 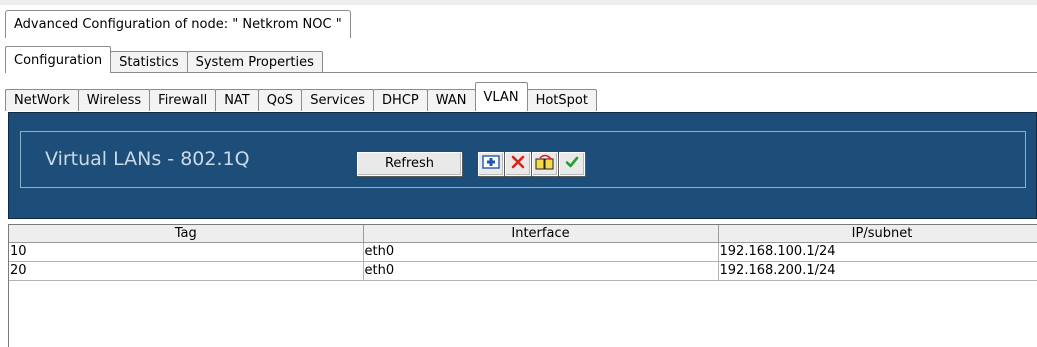 I want to click on tab-dhcp-label: DHCP, so click(x=400, y=100).